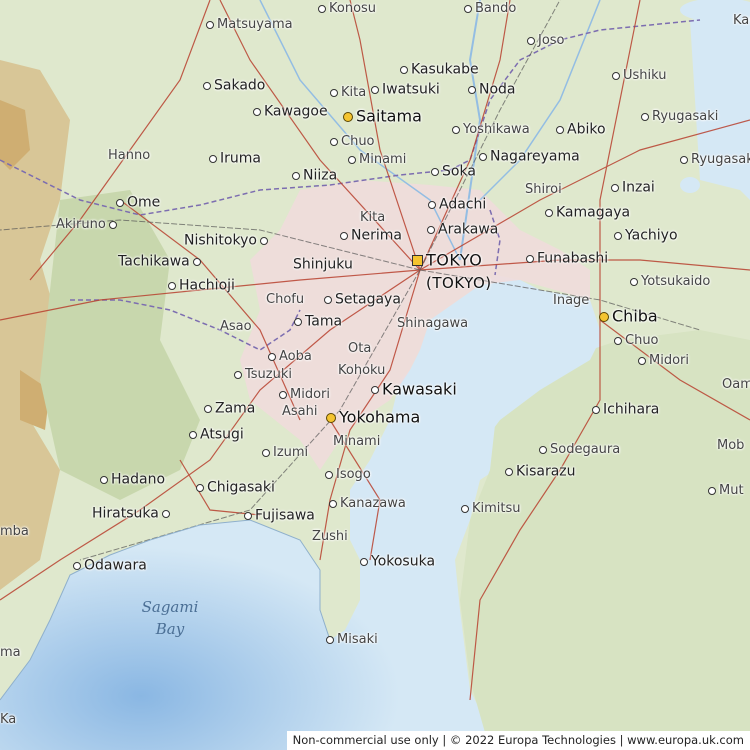 The image size is (750, 750). Describe the element at coordinates (736, 384) in the screenshot. I see `city-label: Oam` at that location.